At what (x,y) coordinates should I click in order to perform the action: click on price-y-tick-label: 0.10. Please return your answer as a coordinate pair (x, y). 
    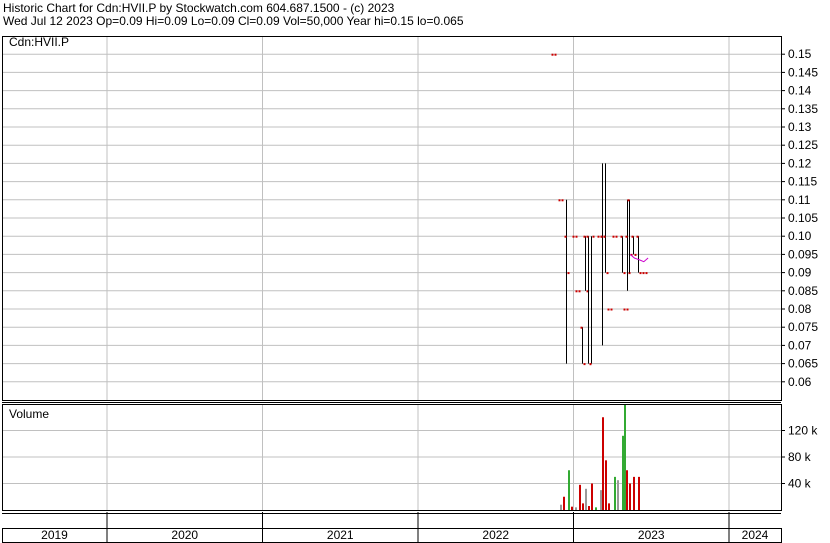
    Looking at the image, I should click on (800, 236).